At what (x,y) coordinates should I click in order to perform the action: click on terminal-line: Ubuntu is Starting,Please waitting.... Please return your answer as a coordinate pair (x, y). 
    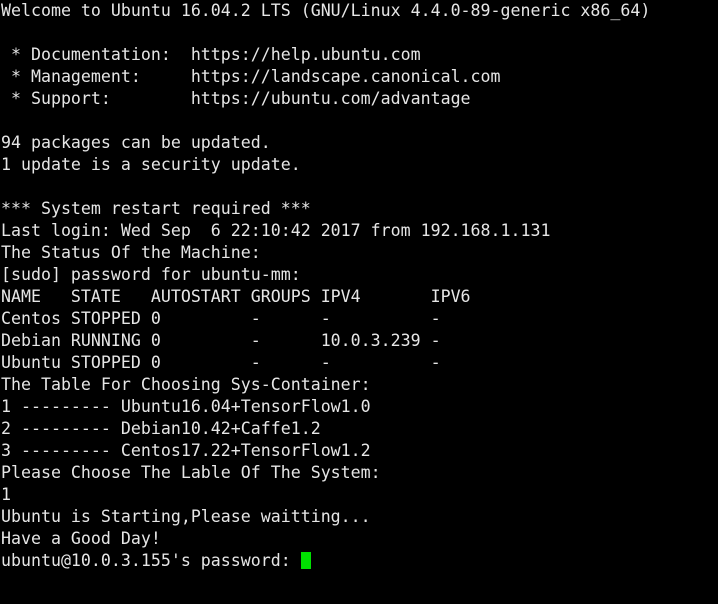
    Looking at the image, I should click on (186, 516).